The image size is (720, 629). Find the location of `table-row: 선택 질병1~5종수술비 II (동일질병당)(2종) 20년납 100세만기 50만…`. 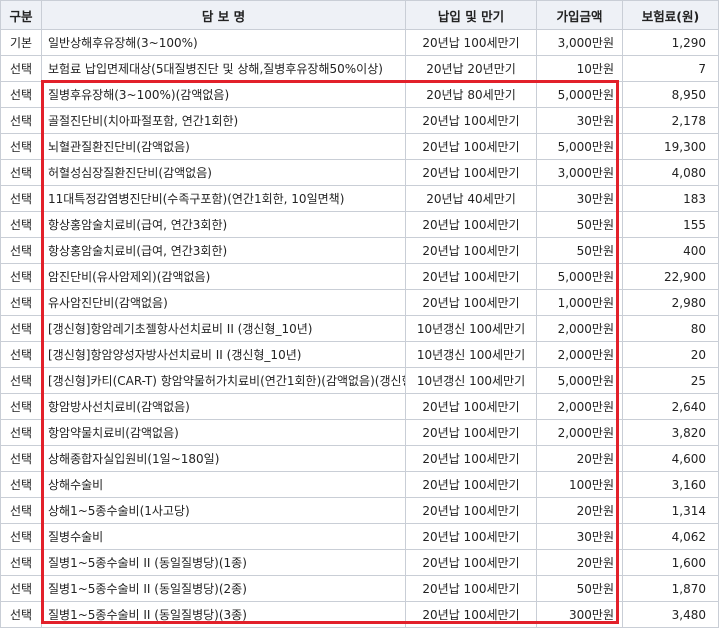

table-row: 선택 질병1~5종수술비 II (동일질병당)(2종) 20년납 100세만기 50만… is located at coordinates (359, 588).